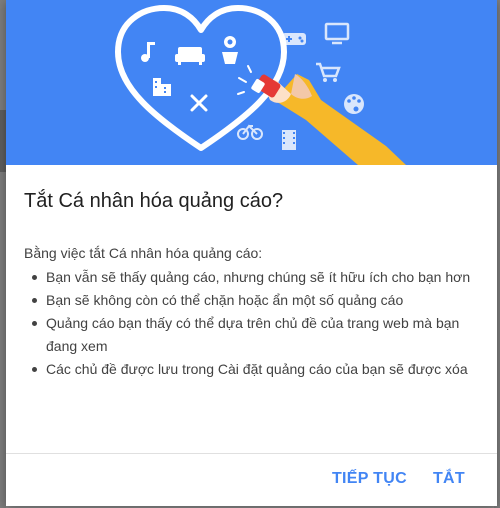 This screenshot has width=500, height=508. I want to click on palette-icon, so click(354, 104).